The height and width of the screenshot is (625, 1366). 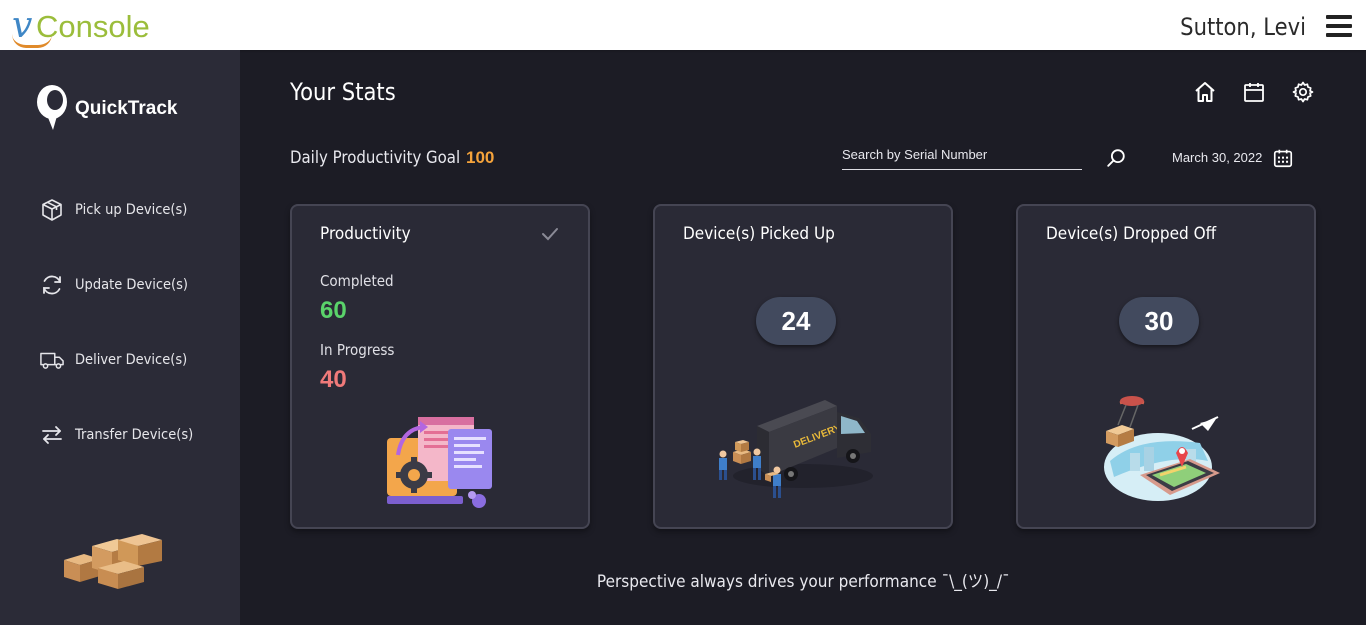 I want to click on sidebar-item-update: Update Device(s), so click(x=120, y=285).